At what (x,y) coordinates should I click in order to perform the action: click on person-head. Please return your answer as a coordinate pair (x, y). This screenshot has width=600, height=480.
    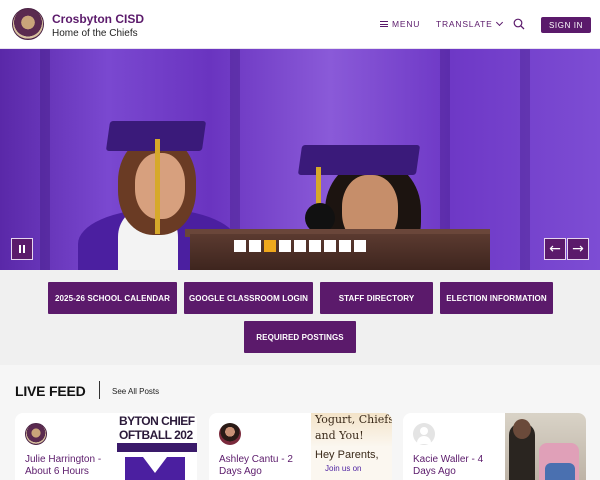
    Looking at the image, I should click on (522, 429).